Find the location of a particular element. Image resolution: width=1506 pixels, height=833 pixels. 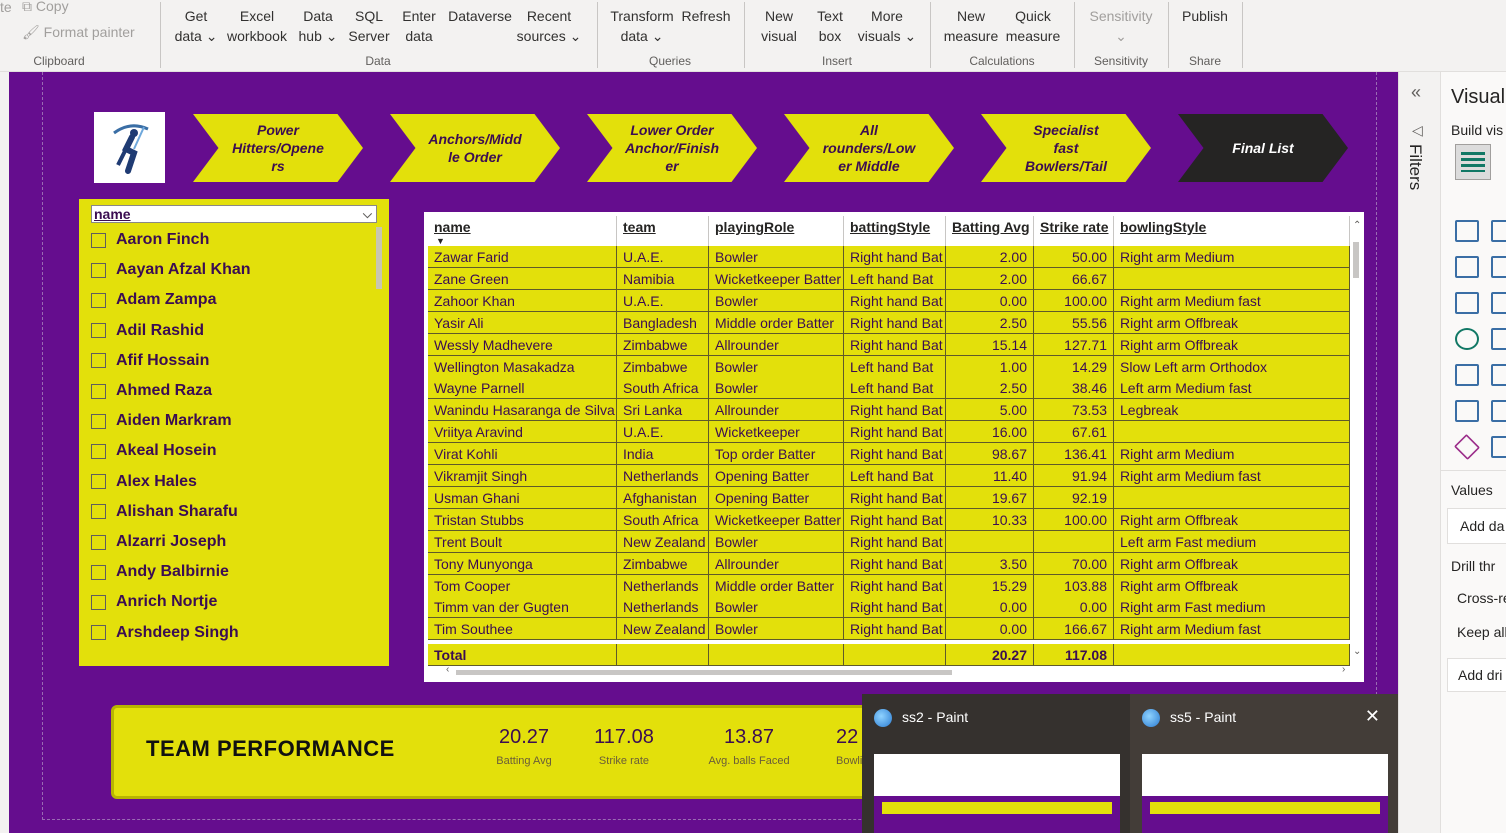

slicer-item: Akeal Hosein is located at coordinates (153, 451).